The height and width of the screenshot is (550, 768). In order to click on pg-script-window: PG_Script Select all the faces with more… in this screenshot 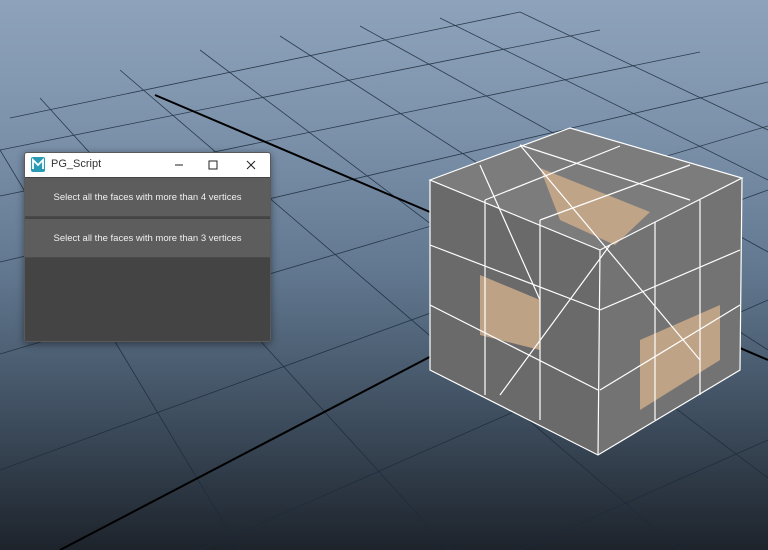, I will do `click(147, 247)`.